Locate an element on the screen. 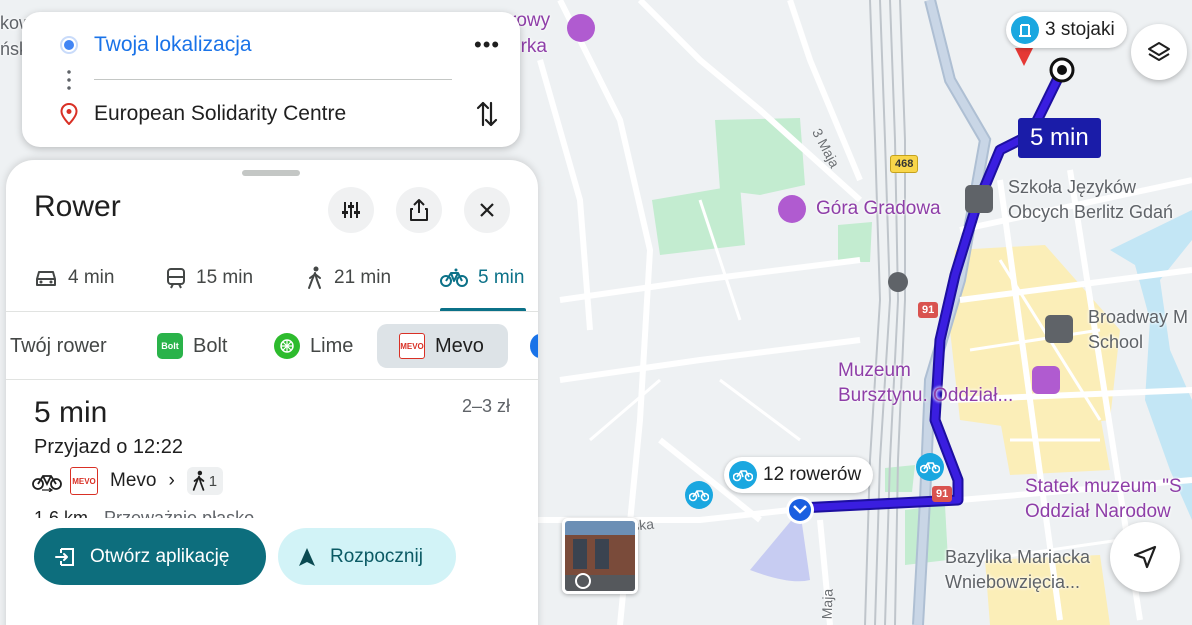  origin-field: Twoja lokalizacja is located at coordinates (173, 45).